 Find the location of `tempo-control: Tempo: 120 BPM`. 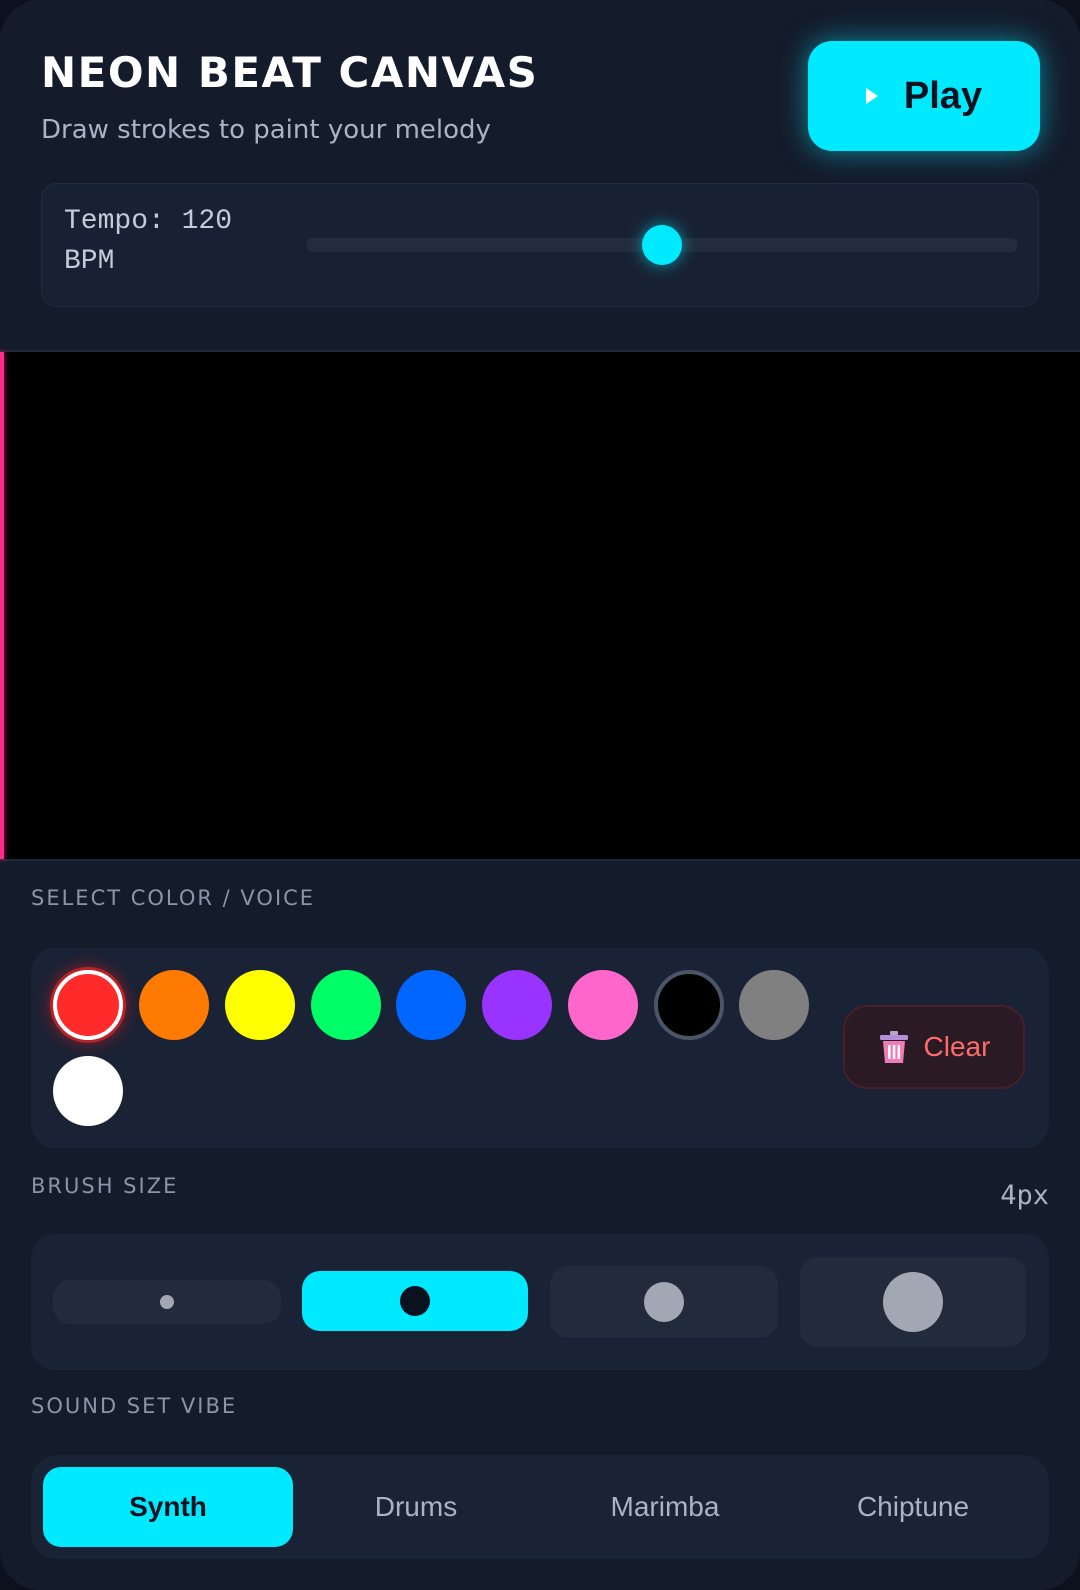

tempo-control: Tempo: 120 BPM is located at coordinates (540, 245).